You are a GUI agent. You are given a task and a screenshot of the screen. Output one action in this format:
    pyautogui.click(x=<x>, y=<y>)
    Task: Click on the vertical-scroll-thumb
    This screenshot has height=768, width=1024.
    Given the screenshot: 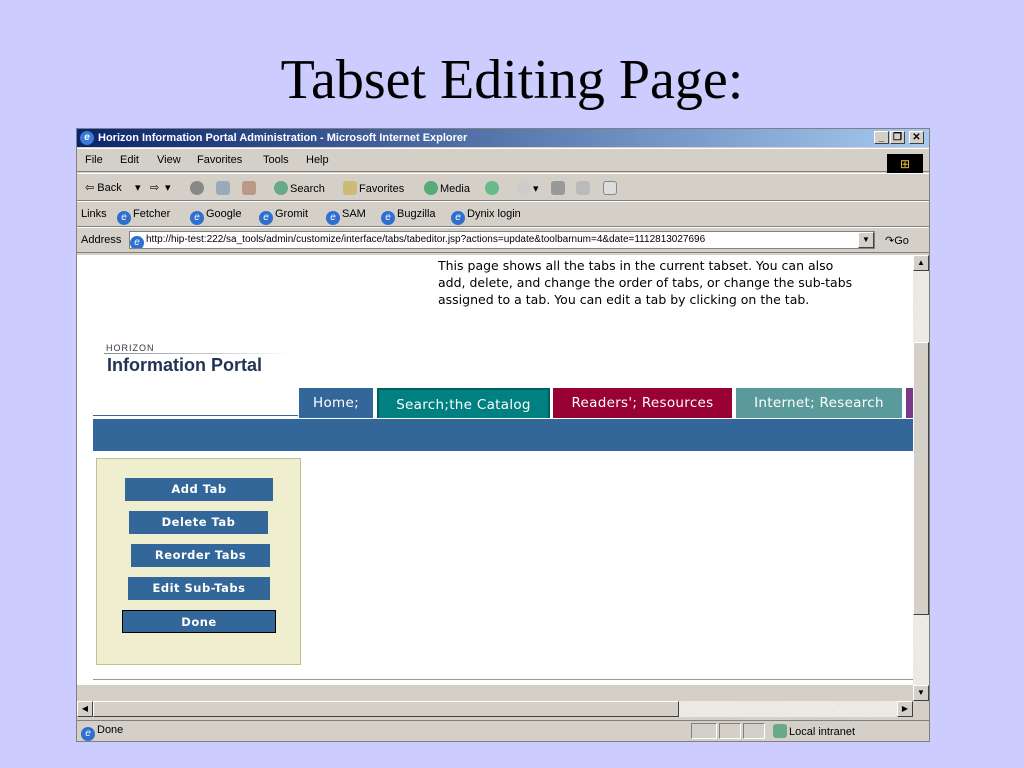 What is the action you would take?
    pyautogui.click(x=921, y=478)
    